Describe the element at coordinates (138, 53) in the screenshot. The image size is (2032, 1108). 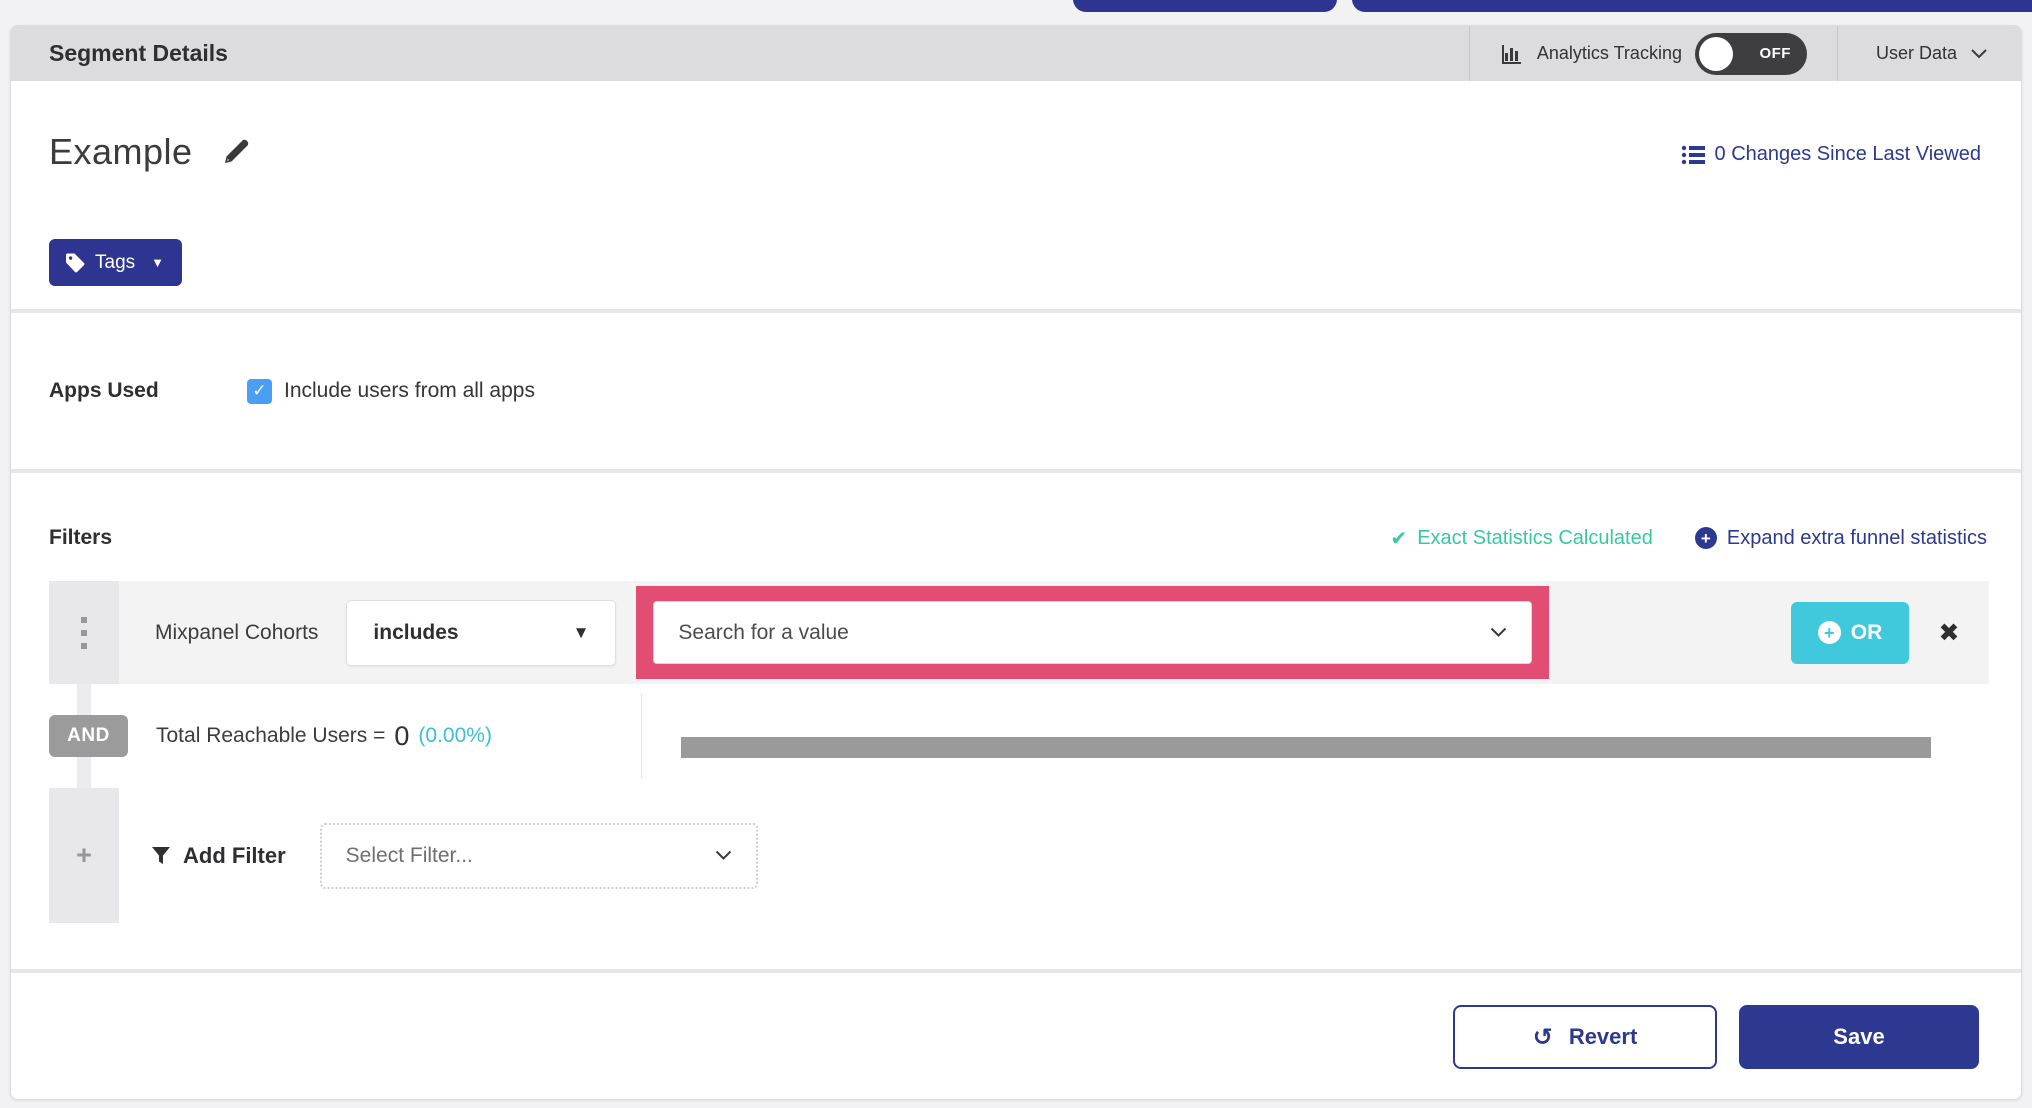
I see `page-title: Segment Details` at that location.